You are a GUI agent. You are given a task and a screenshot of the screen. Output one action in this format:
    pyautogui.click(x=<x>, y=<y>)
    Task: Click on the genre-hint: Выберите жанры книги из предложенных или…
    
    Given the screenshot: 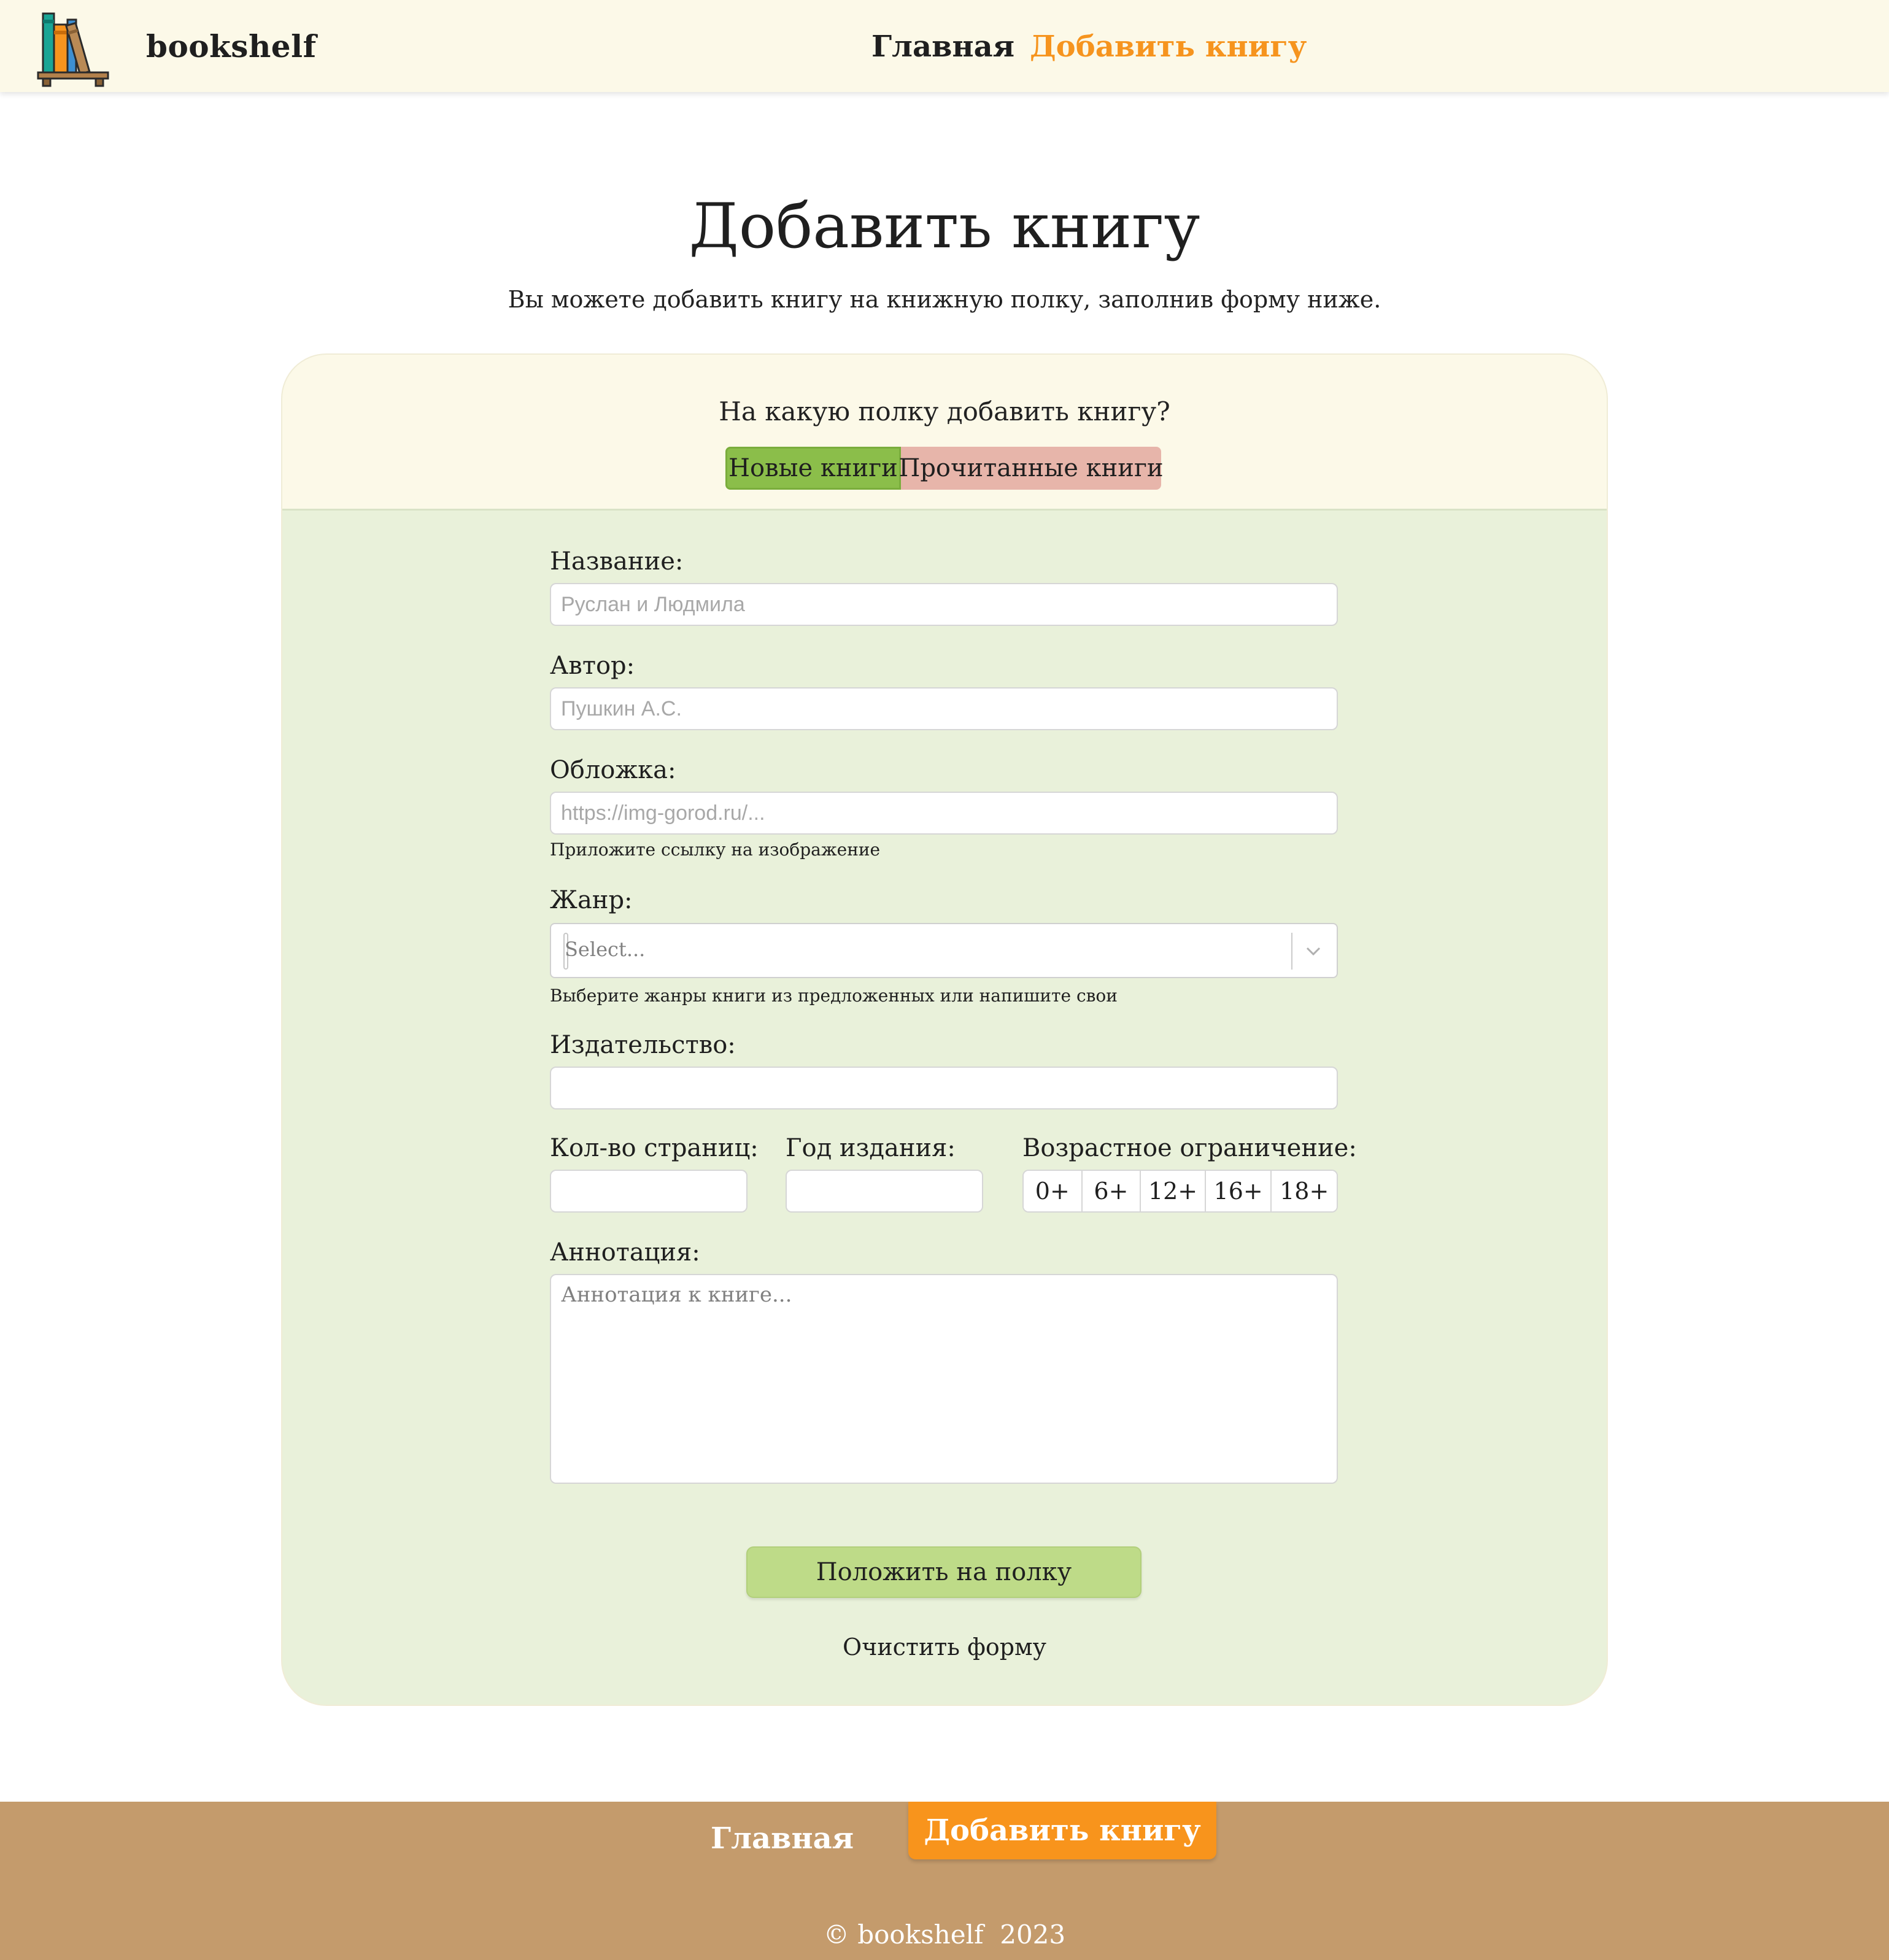 What is the action you would take?
    pyautogui.click(x=834, y=996)
    